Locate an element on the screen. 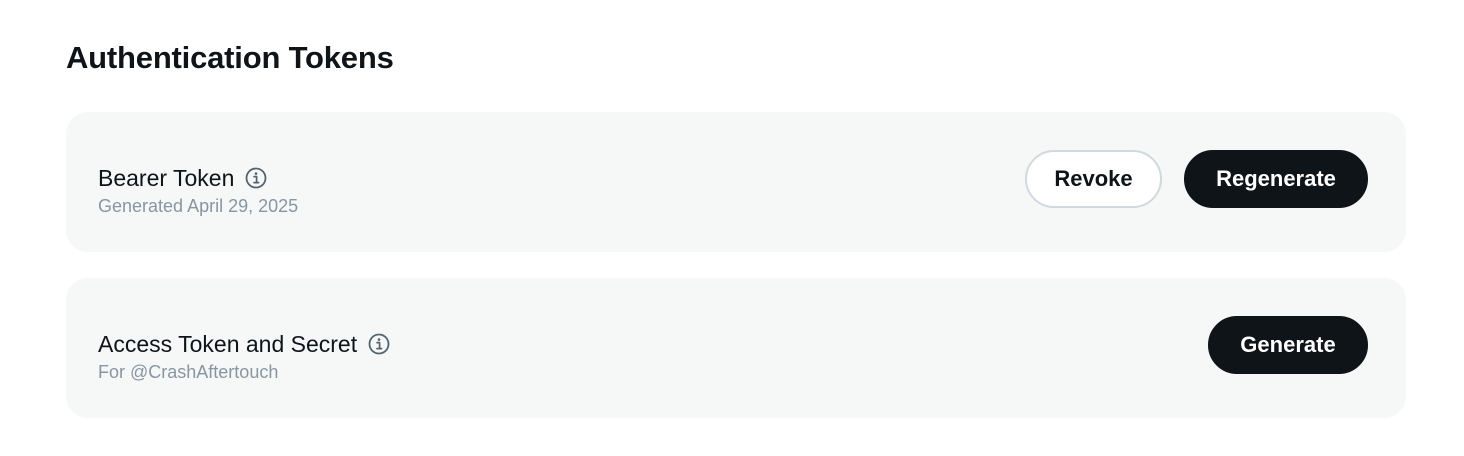 Image resolution: width=1464 pixels, height=456 pixels. access-token-title-row: Access Token and Secret is located at coordinates (244, 344).